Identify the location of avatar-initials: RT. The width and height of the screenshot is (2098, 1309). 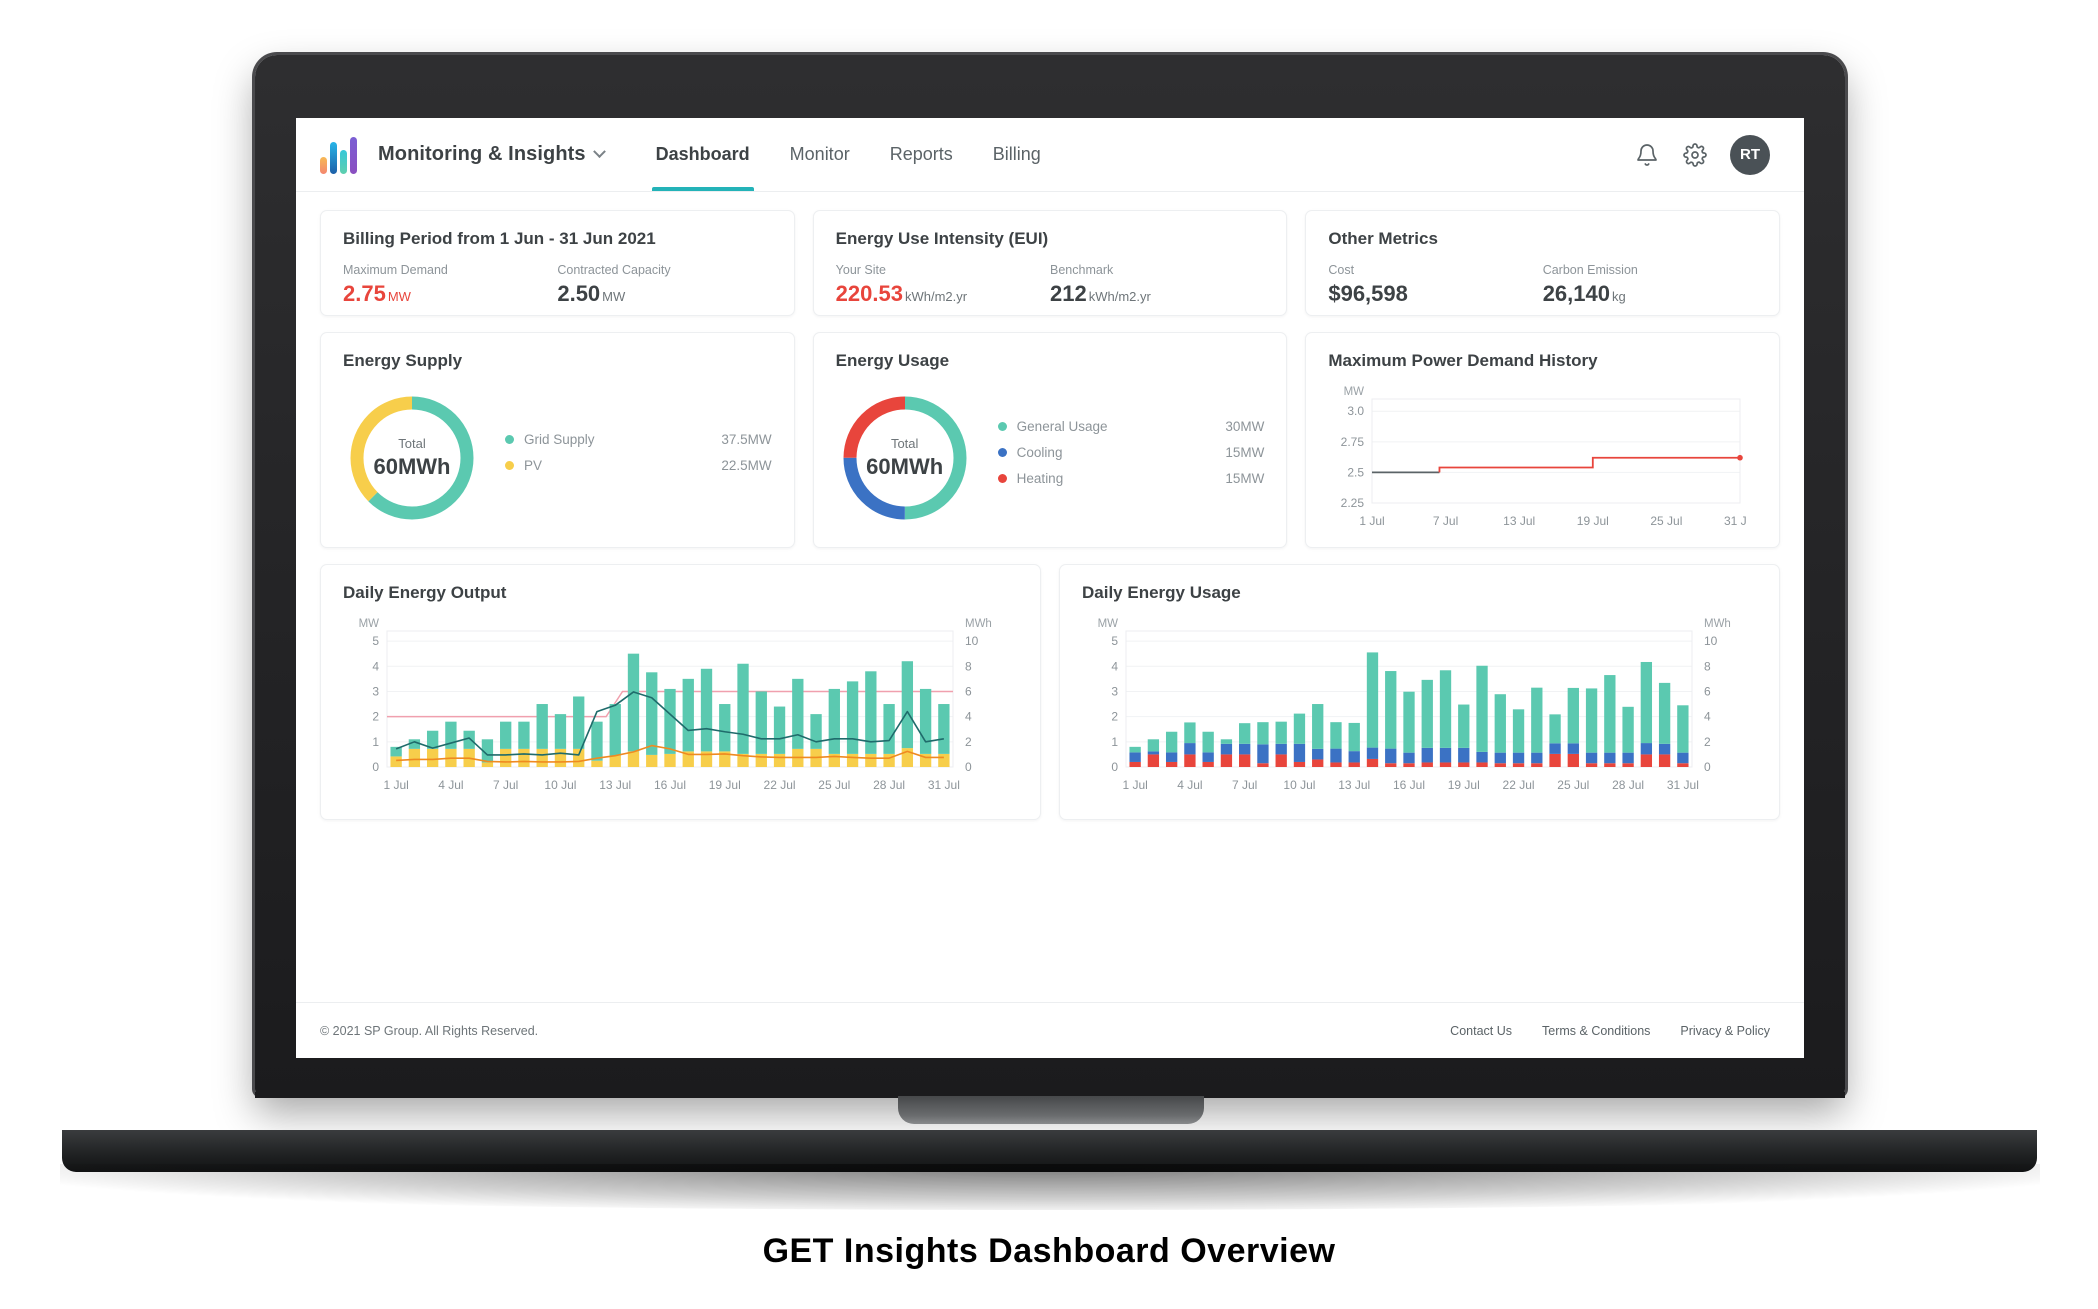
(1750, 154).